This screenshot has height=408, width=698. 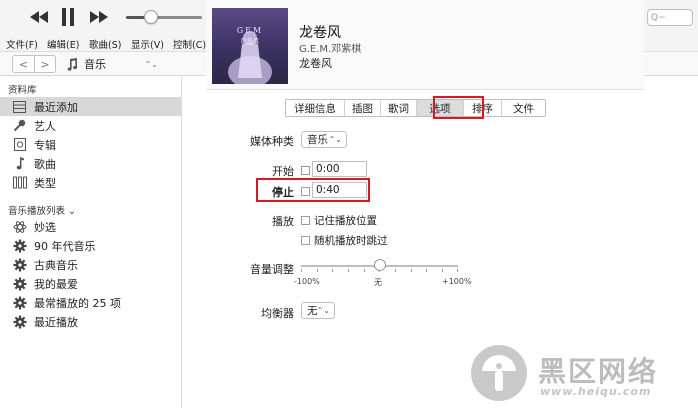 What do you see at coordinates (63, 44) in the screenshot?
I see `menu-edit: 编辑(E)` at bounding box center [63, 44].